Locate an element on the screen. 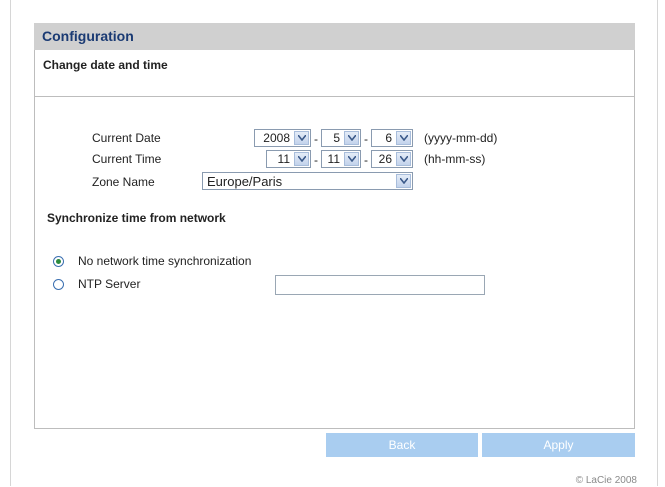 The height and width of the screenshot is (487, 665). year-value: 2008 is located at coordinates (276, 138).